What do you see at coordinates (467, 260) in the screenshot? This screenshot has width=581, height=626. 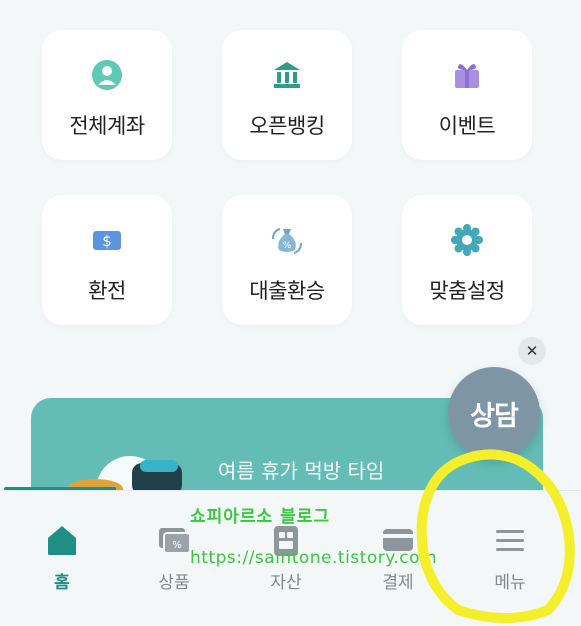 I see `tile-custom-settings: 맞춤설정` at bounding box center [467, 260].